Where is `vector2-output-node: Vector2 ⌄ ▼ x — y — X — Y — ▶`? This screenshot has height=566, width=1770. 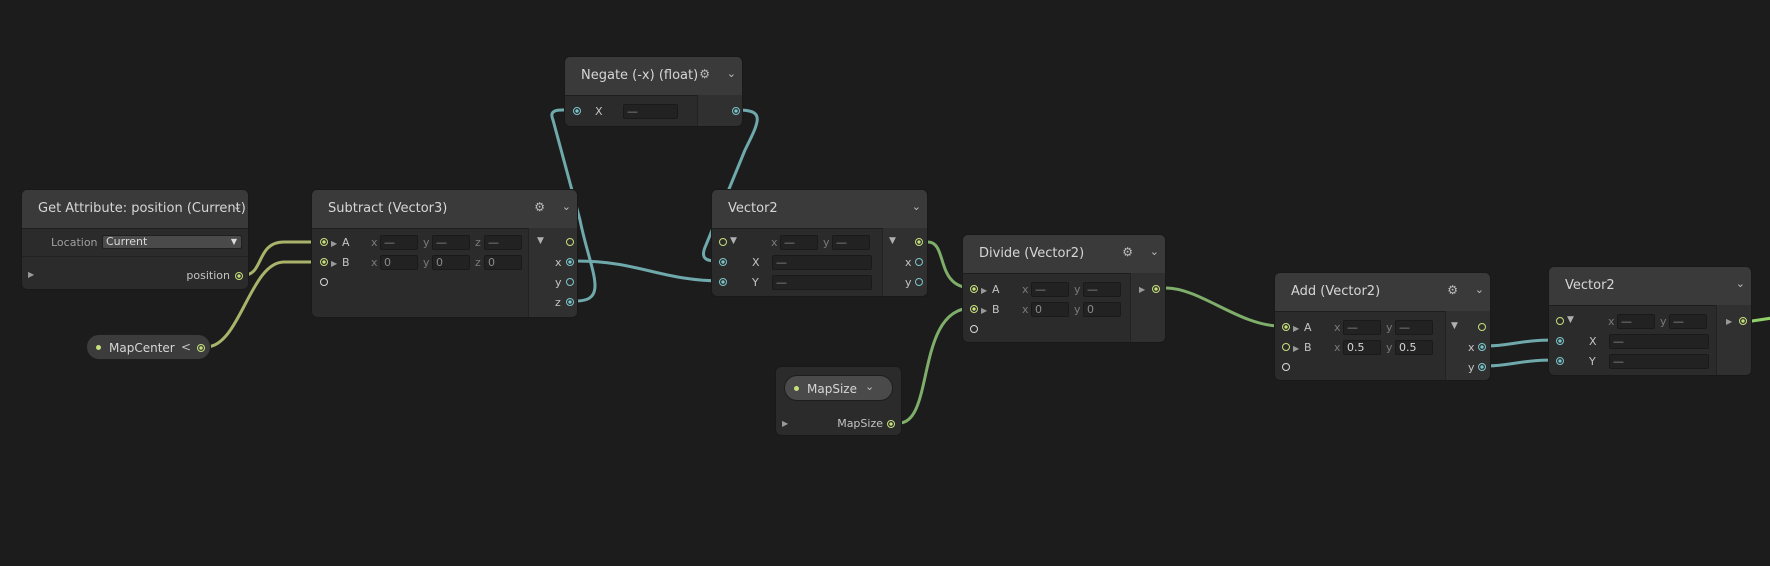
vector2-output-node: Vector2 ⌄ ▼ x — y — X — Y — ▶ is located at coordinates (1650, 321).